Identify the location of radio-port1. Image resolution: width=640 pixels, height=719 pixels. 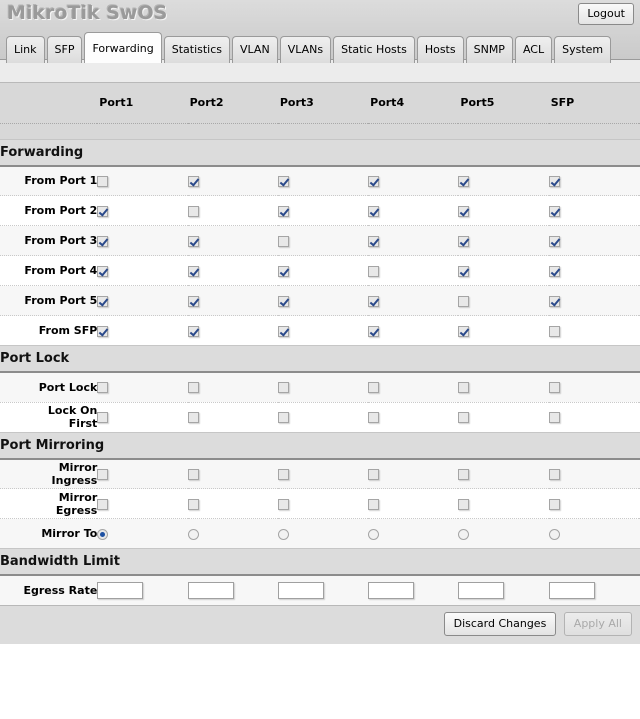
(103, 534).